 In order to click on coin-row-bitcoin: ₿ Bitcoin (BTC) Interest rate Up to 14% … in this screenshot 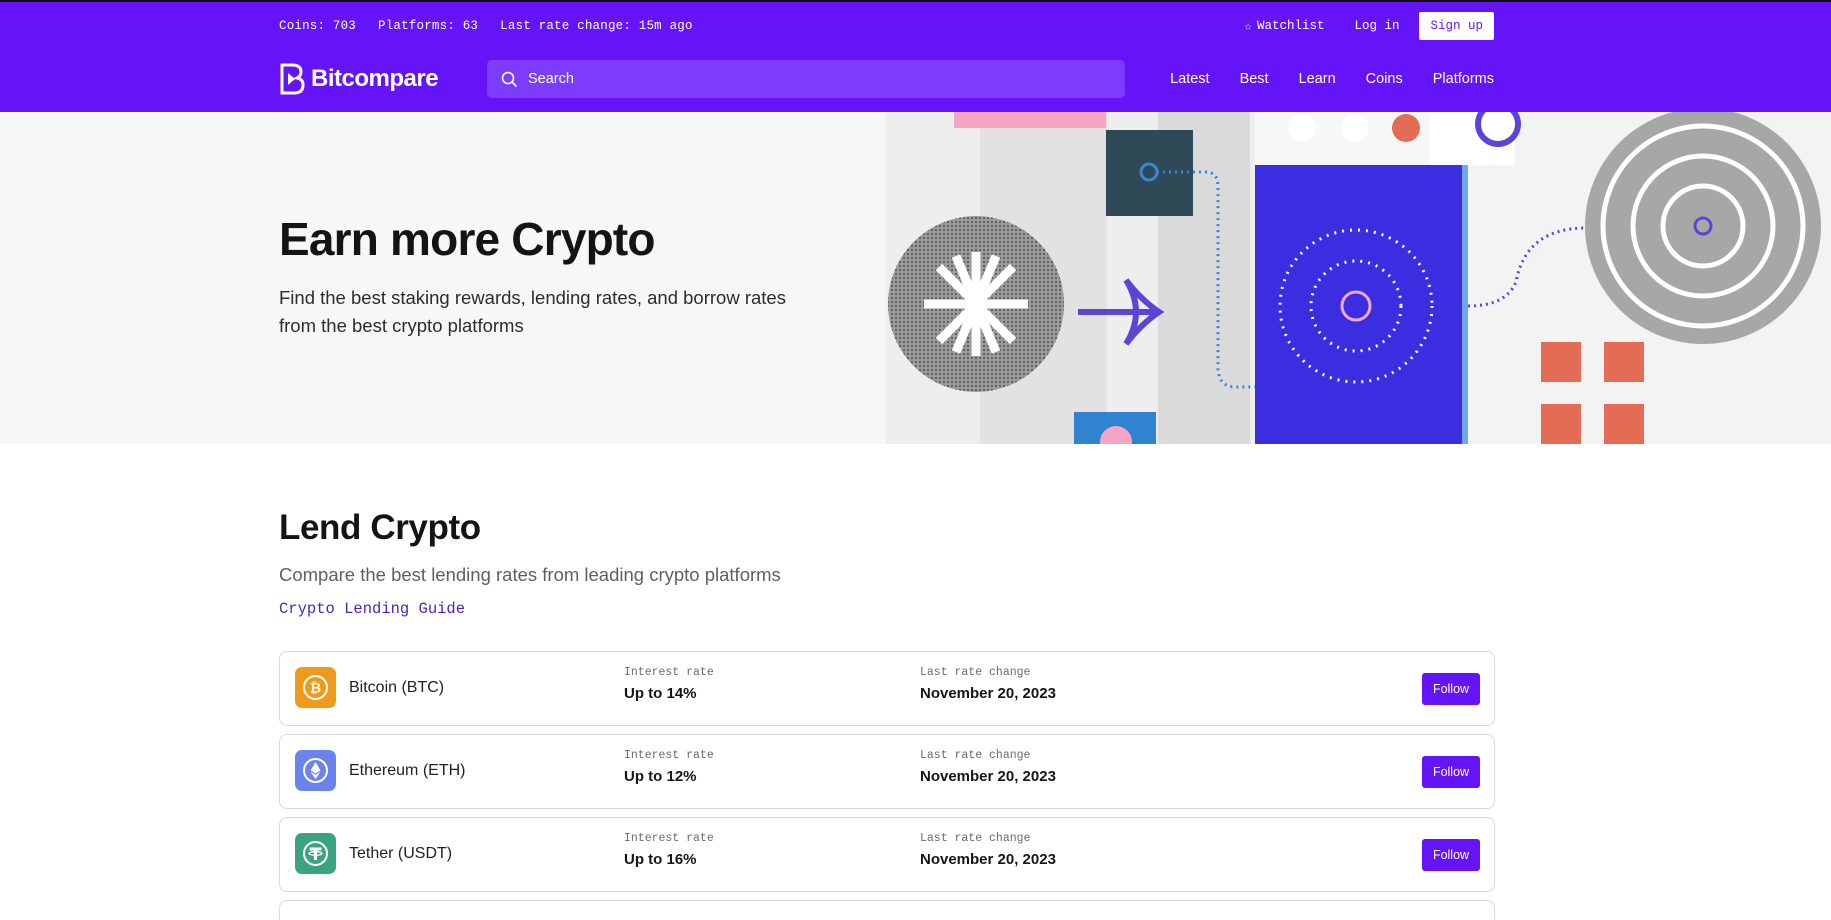, I will do `click(887, 688)`.